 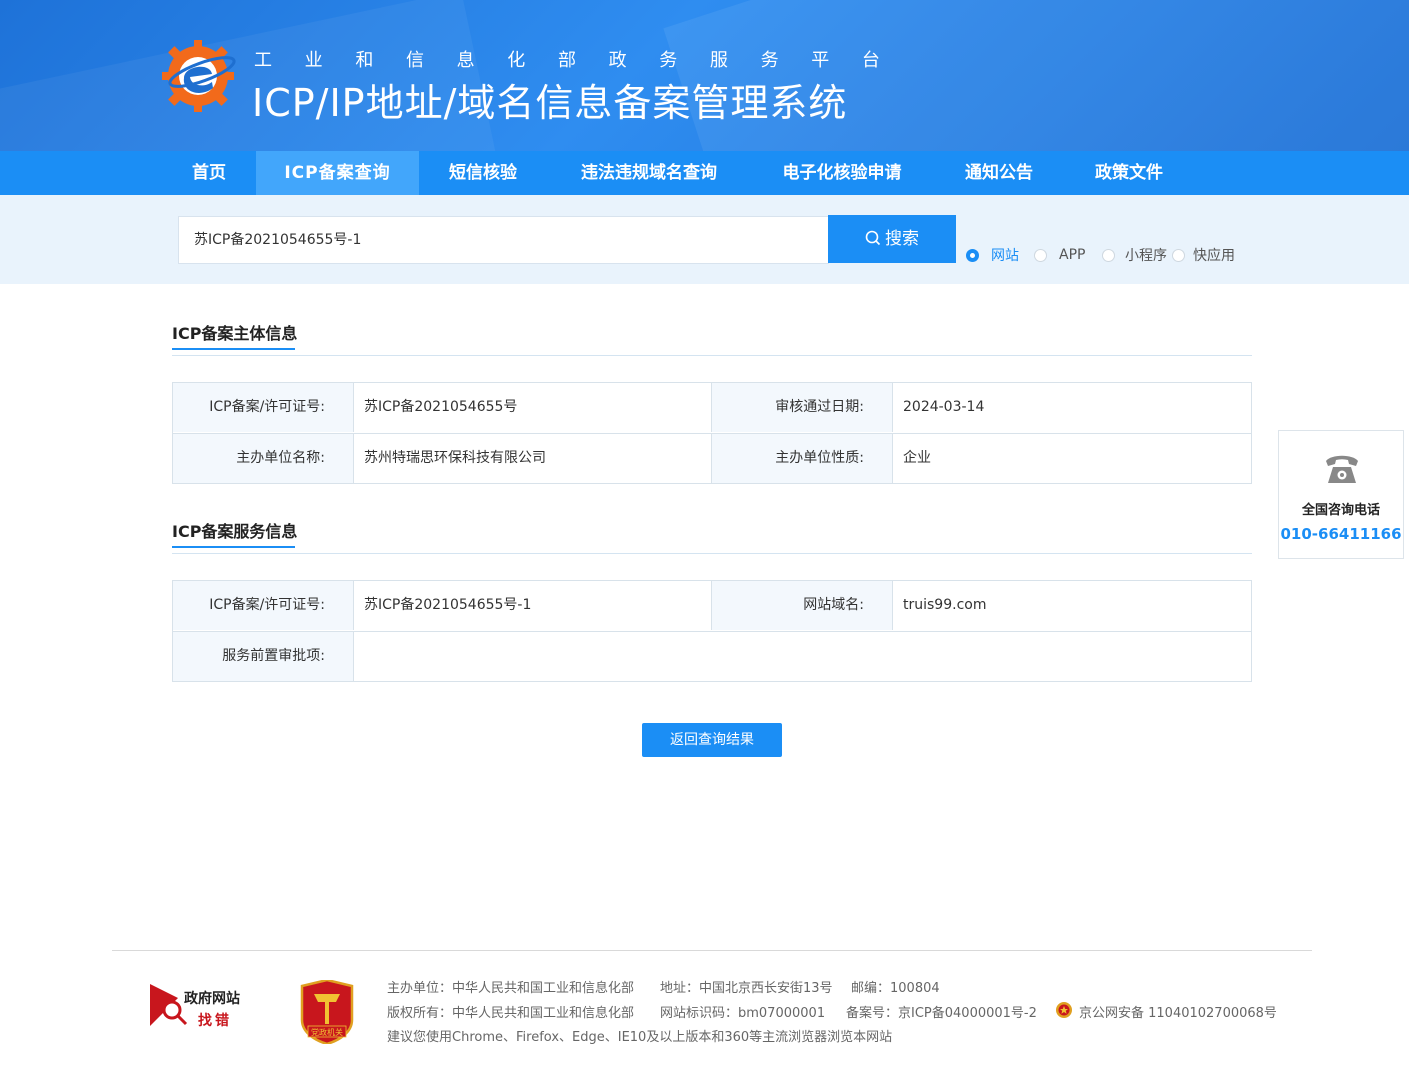 I want to click on consult-label: 全国咨询电话, so click(x=1340, y=510).